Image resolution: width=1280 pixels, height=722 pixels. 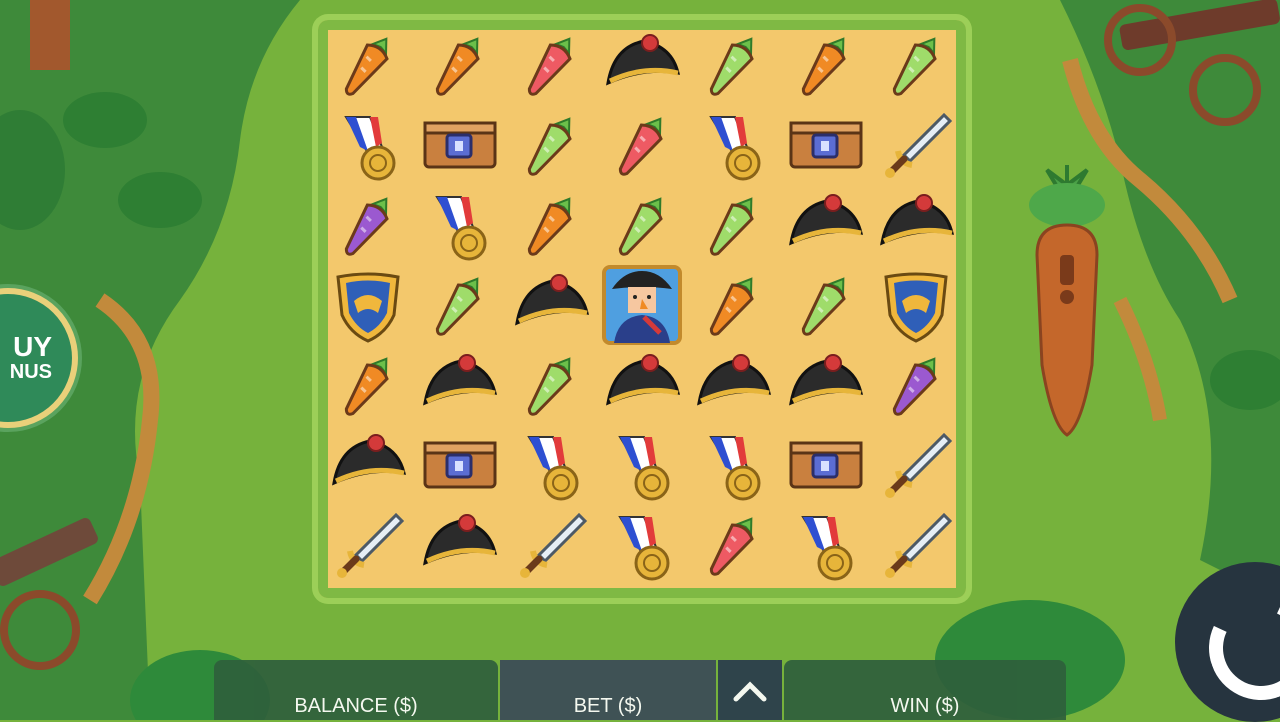 I want to click on buy-bonus-label-line2: NUS, so click(x=30, y=372).